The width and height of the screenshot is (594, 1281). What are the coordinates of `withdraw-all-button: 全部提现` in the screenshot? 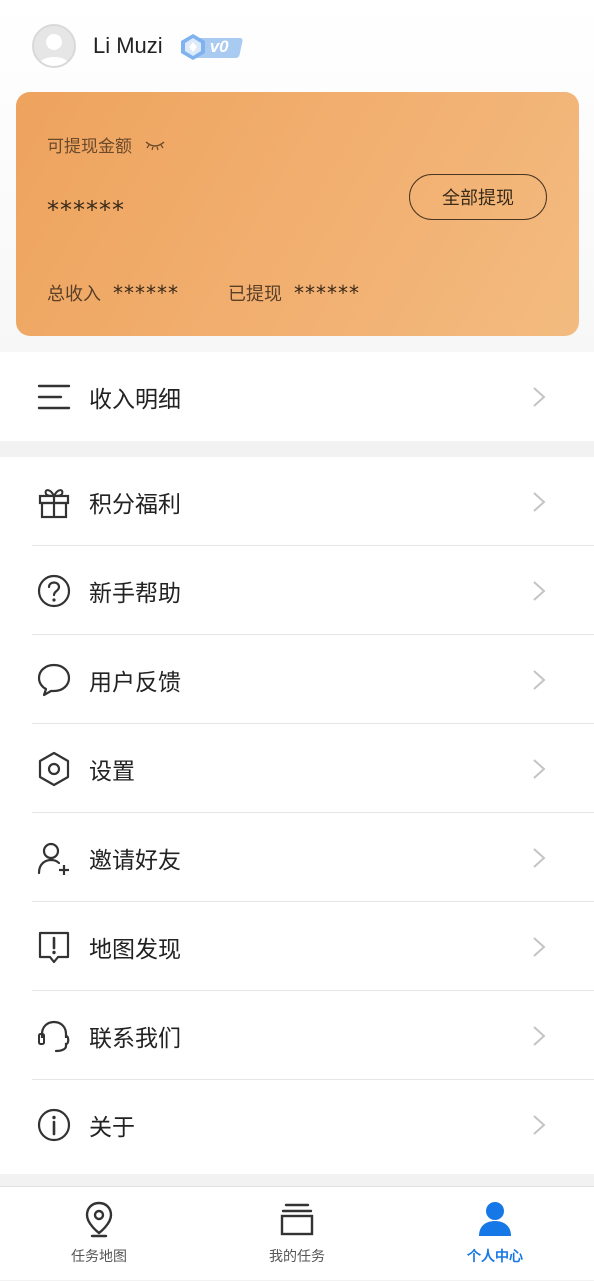 It's located at (478, 197).